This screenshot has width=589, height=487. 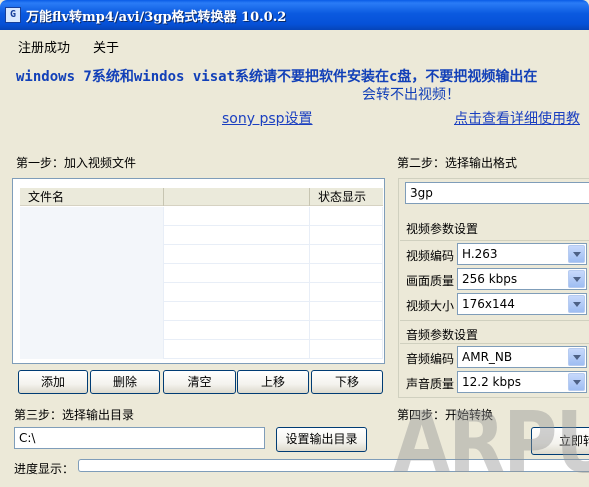 I want to click on video-codec-select: H.263, so click(x=522, y=254).